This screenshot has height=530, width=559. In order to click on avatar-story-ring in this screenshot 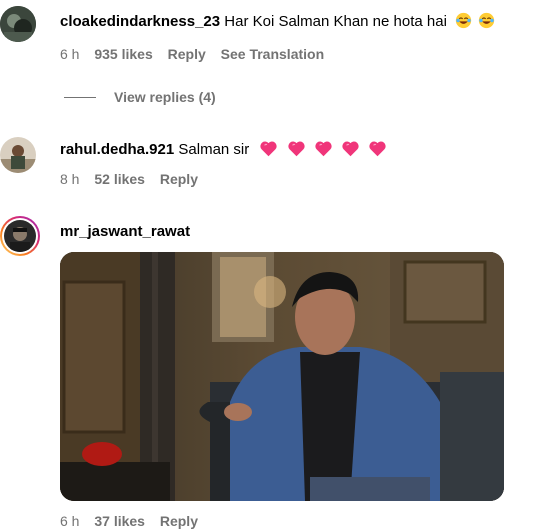, I will do `click(20, 236)`.